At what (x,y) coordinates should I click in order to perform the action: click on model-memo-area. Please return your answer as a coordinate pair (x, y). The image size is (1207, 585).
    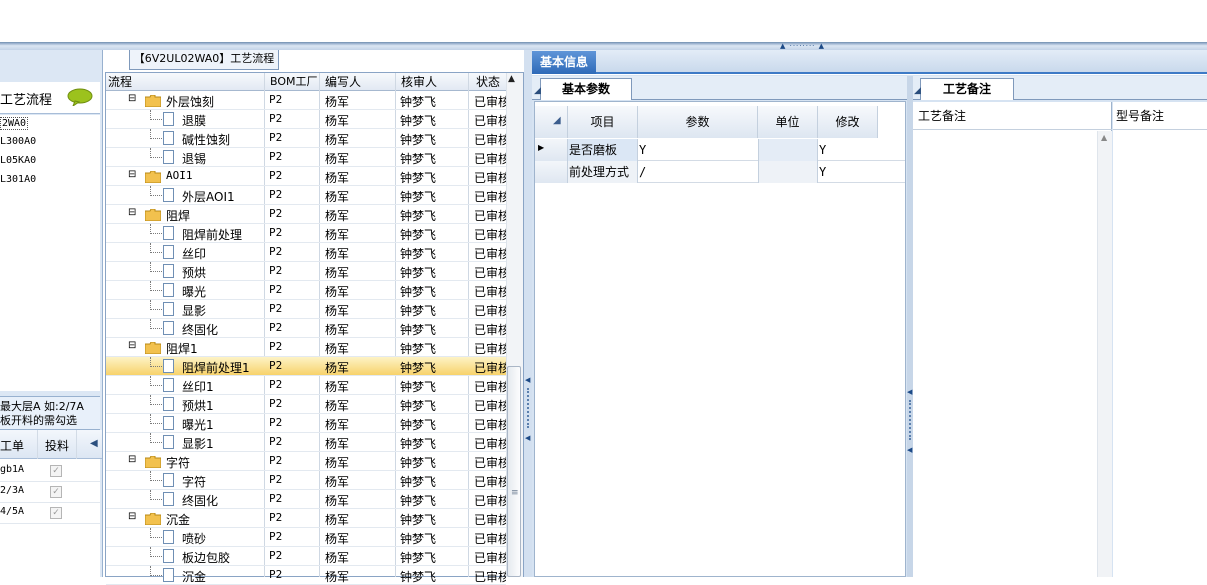
    Looking at the image, I should click on (1160, 339).